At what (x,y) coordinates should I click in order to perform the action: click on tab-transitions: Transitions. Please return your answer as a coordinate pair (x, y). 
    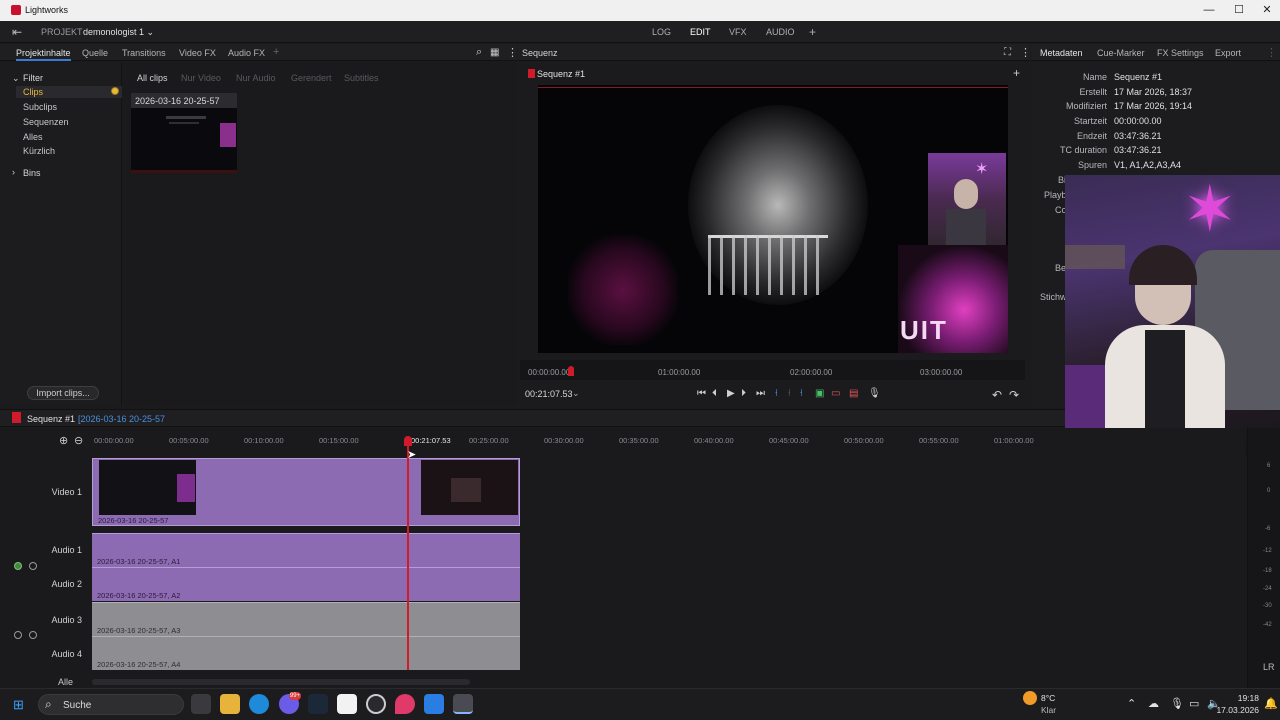
    Looking at the image, I should click on (144, 53).